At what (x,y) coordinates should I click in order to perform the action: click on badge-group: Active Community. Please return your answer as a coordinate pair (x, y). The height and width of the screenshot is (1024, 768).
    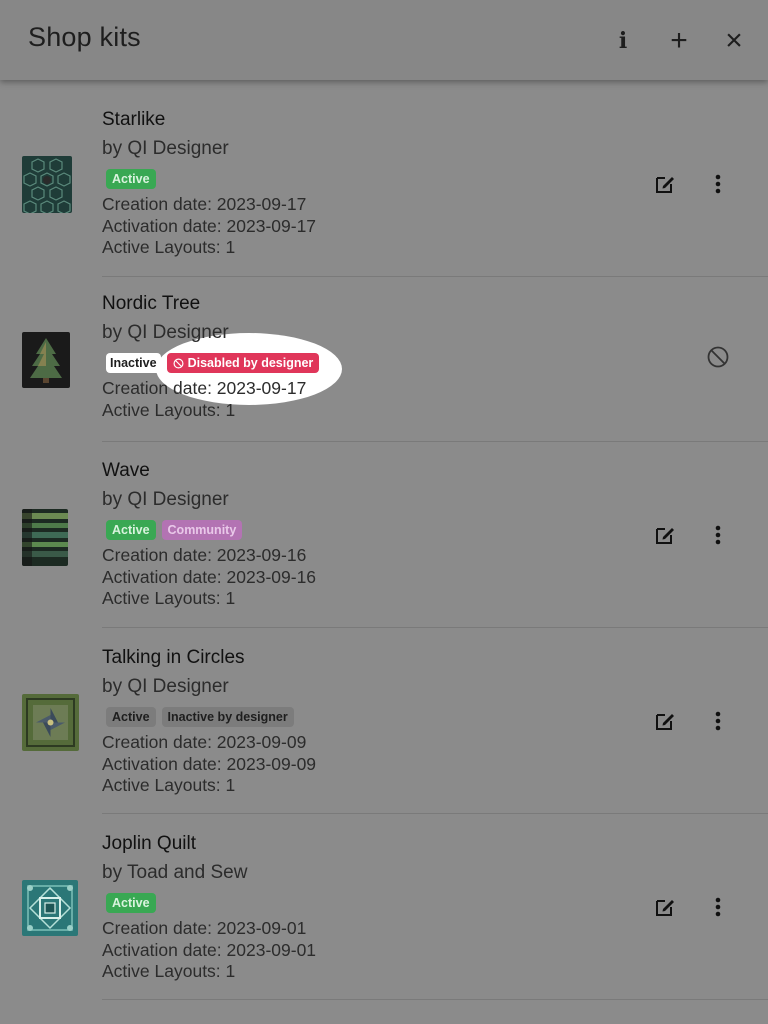
    Looking at the image, I should click on (211, 530).